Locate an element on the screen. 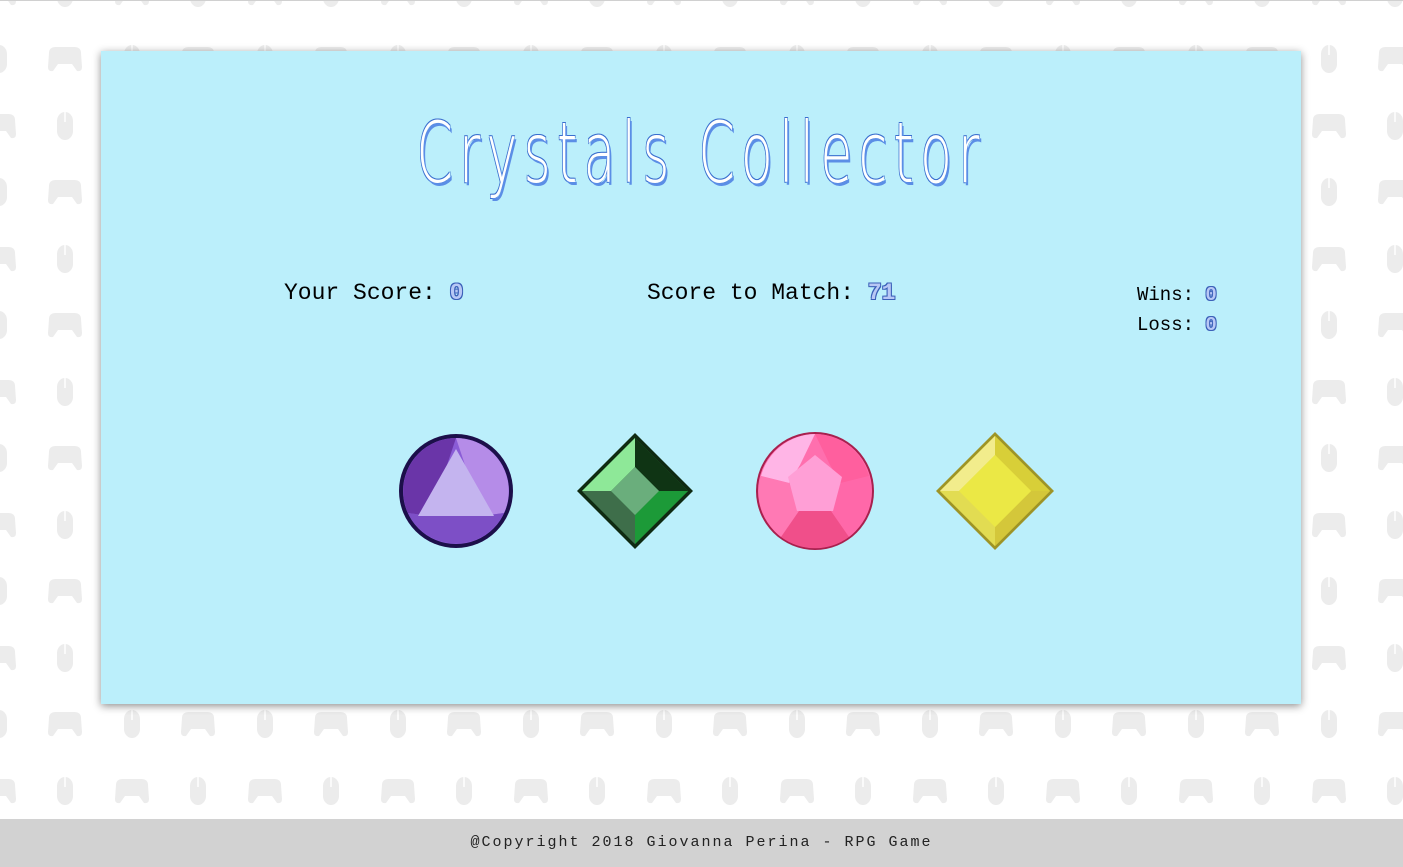 The image size is (1403, 867). purple-crystal-button is located at coordinates (456, 491).